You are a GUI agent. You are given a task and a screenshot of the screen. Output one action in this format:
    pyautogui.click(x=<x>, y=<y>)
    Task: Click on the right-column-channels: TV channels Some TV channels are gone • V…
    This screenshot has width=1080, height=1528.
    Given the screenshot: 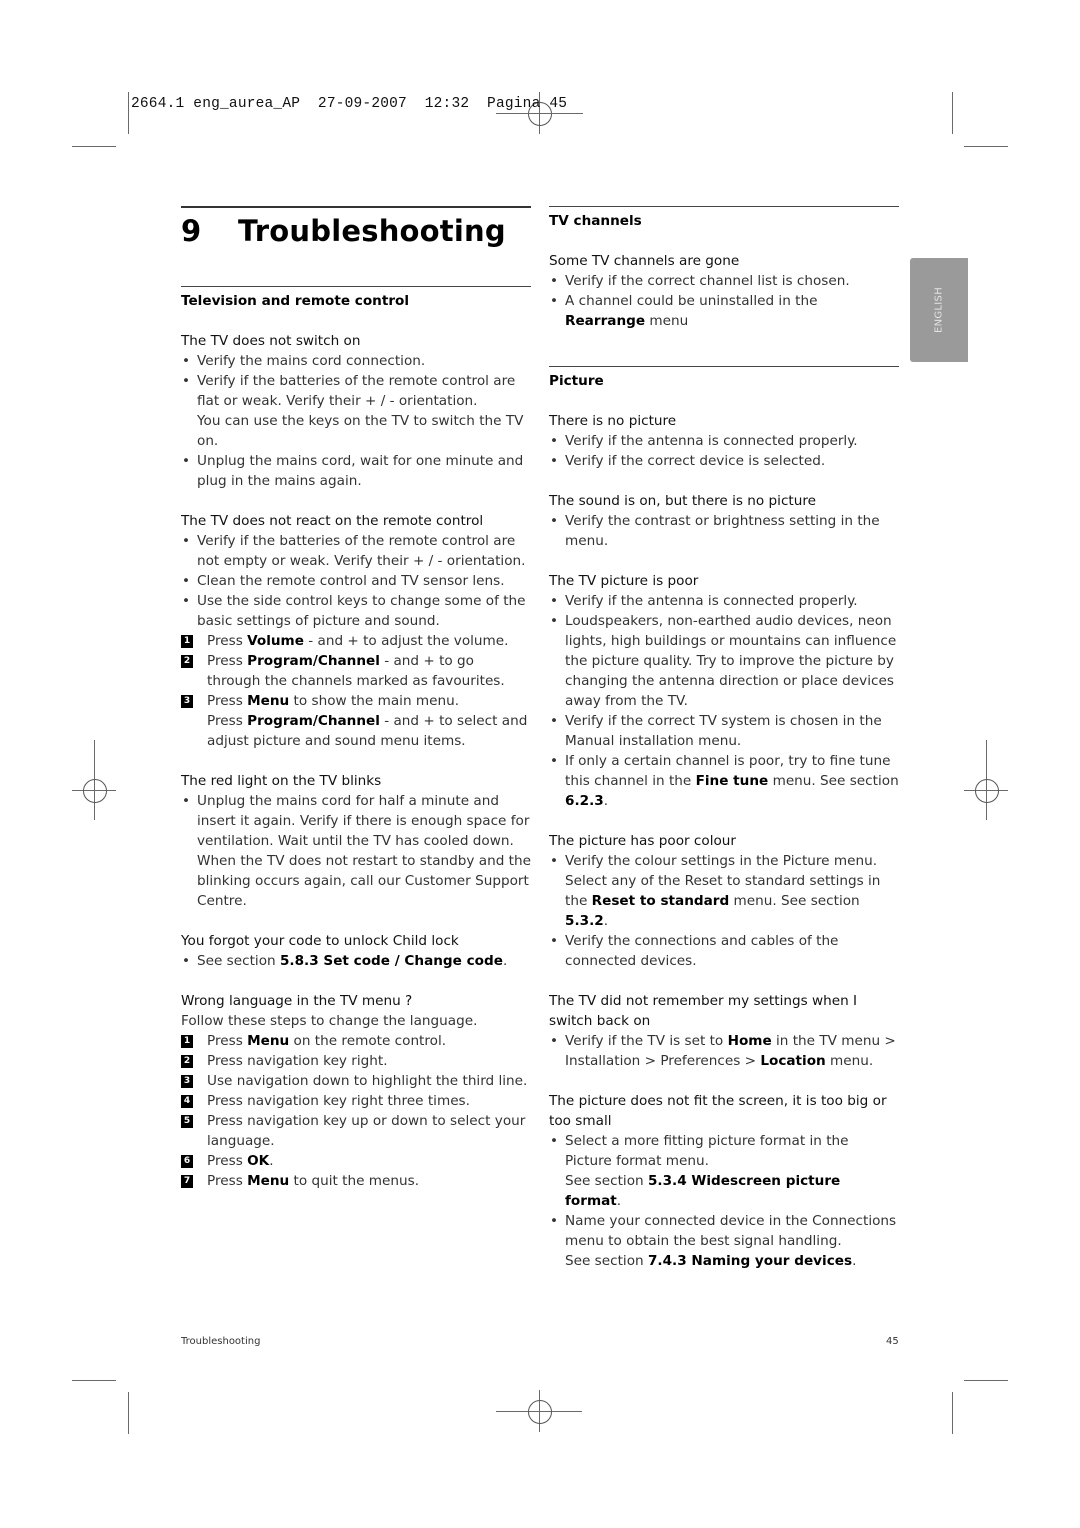 What is the action you would take?
    pyautogui.click(x=724, y=271)
    